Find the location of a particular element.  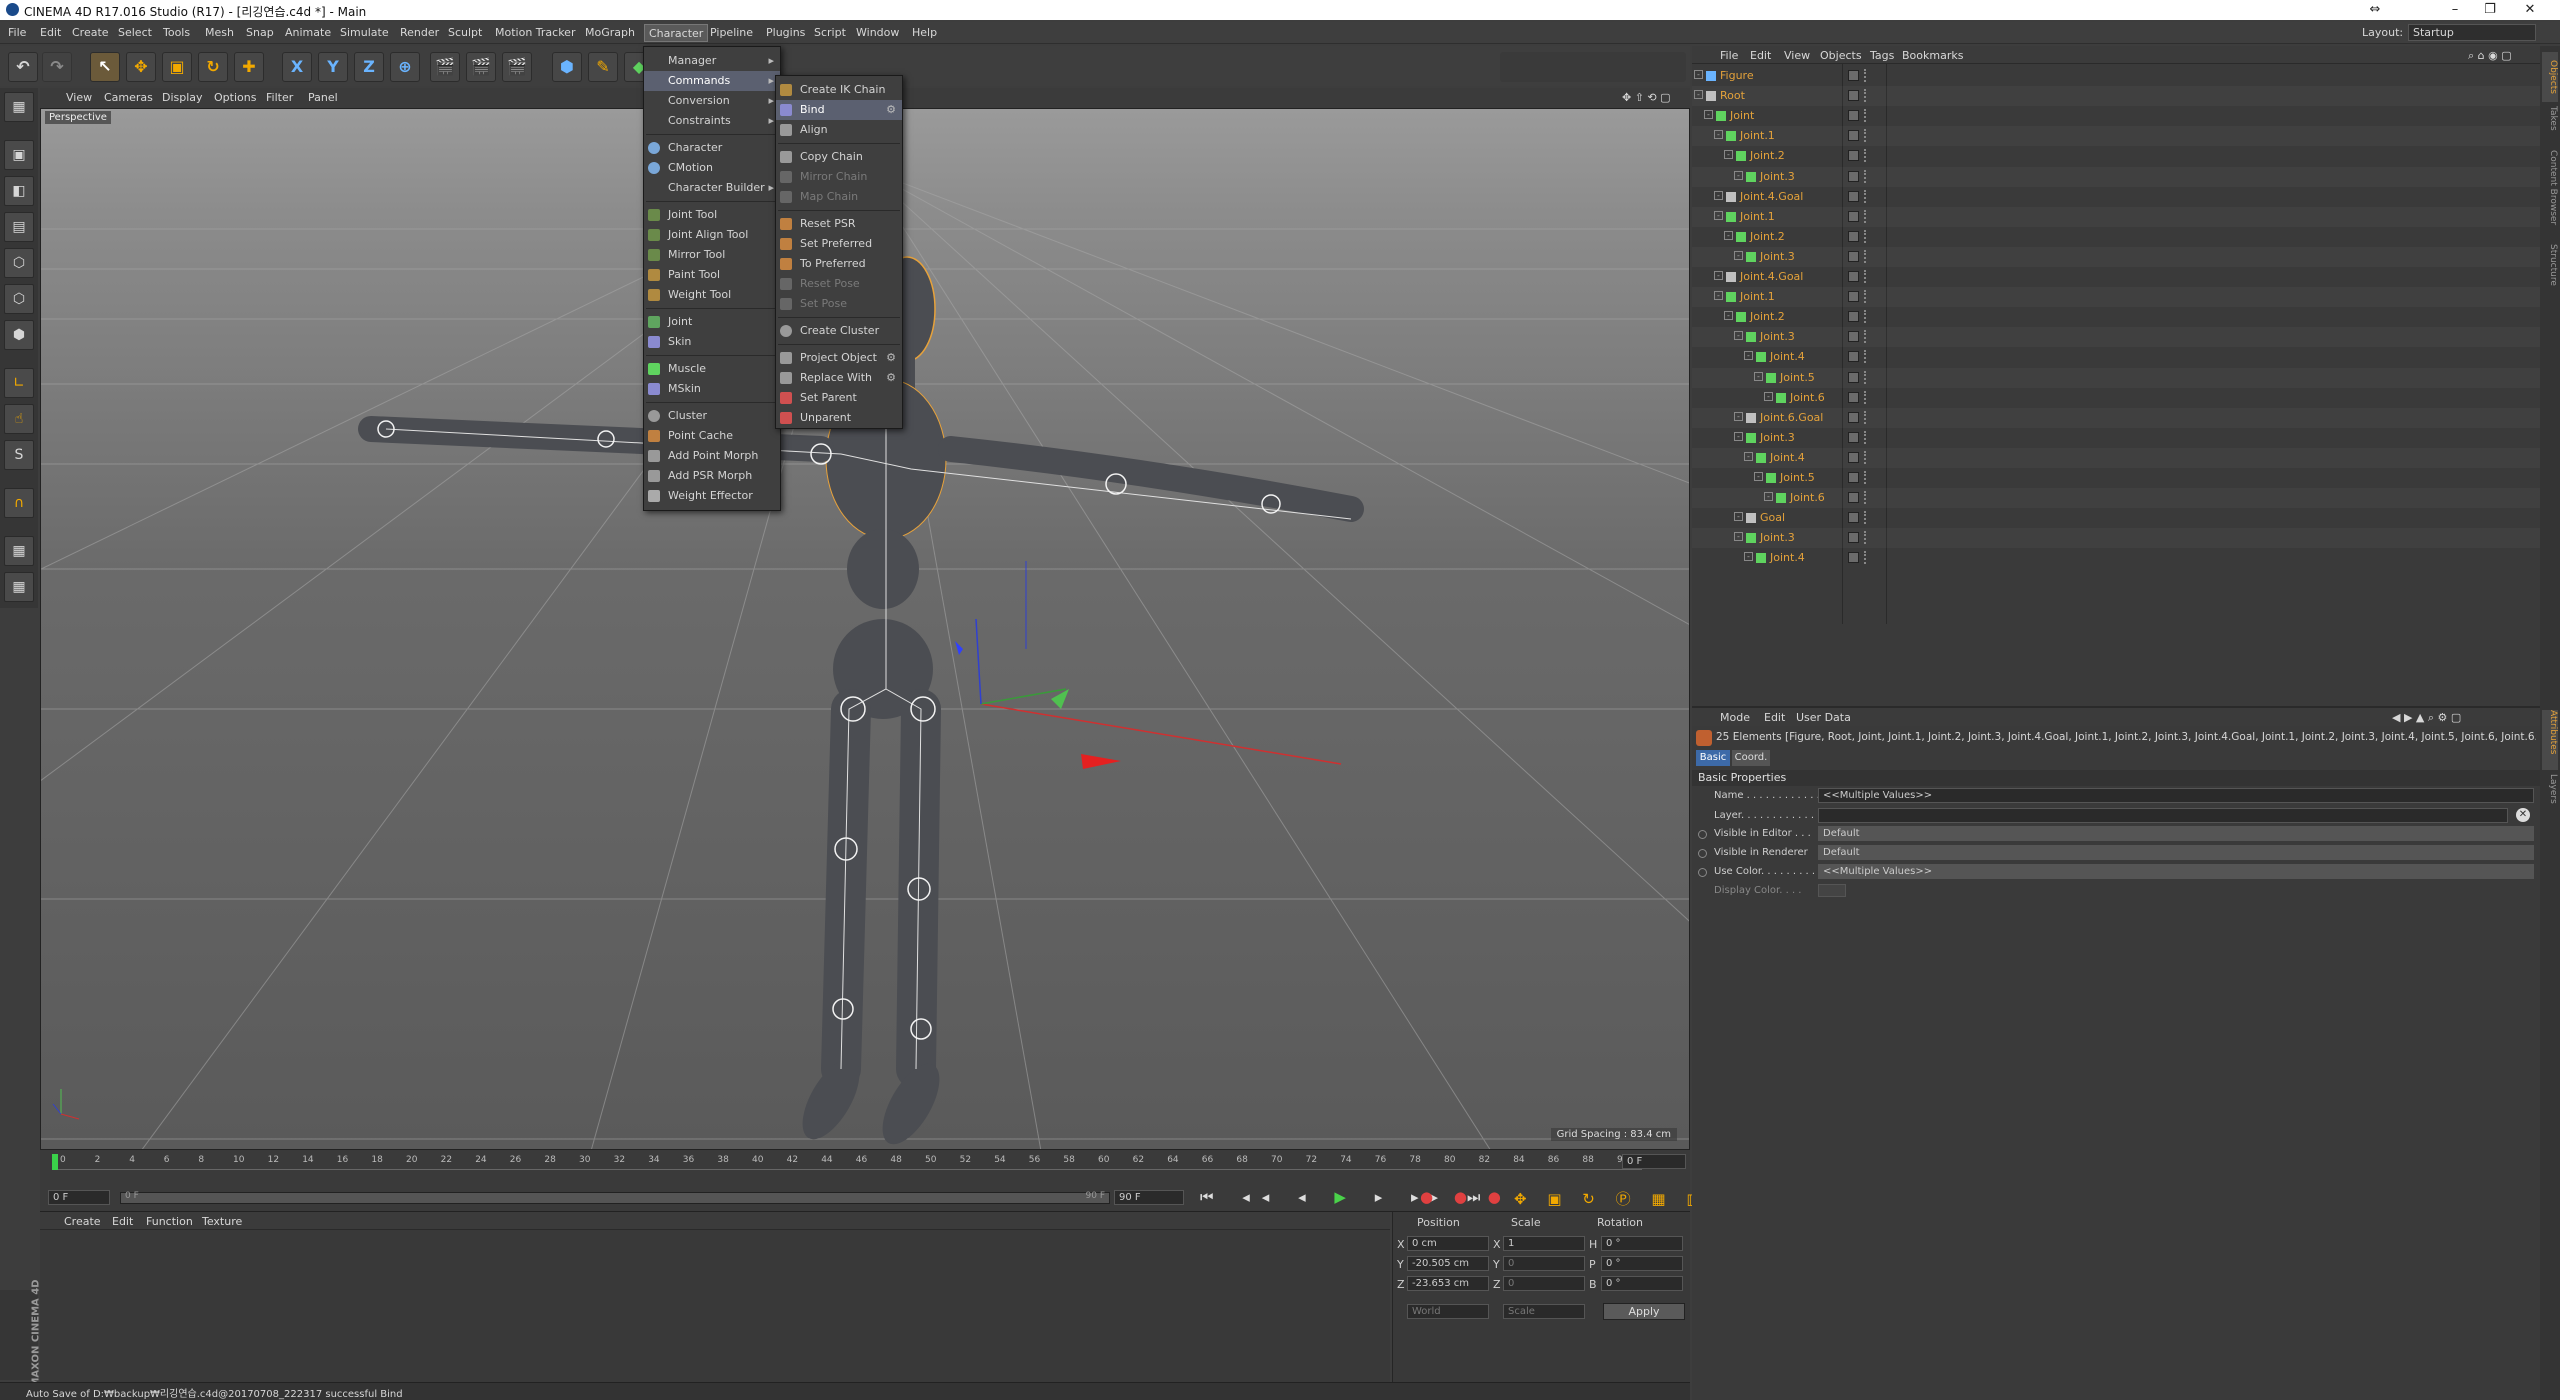

character-menu-character: Character is located at coordinates (712, 148).